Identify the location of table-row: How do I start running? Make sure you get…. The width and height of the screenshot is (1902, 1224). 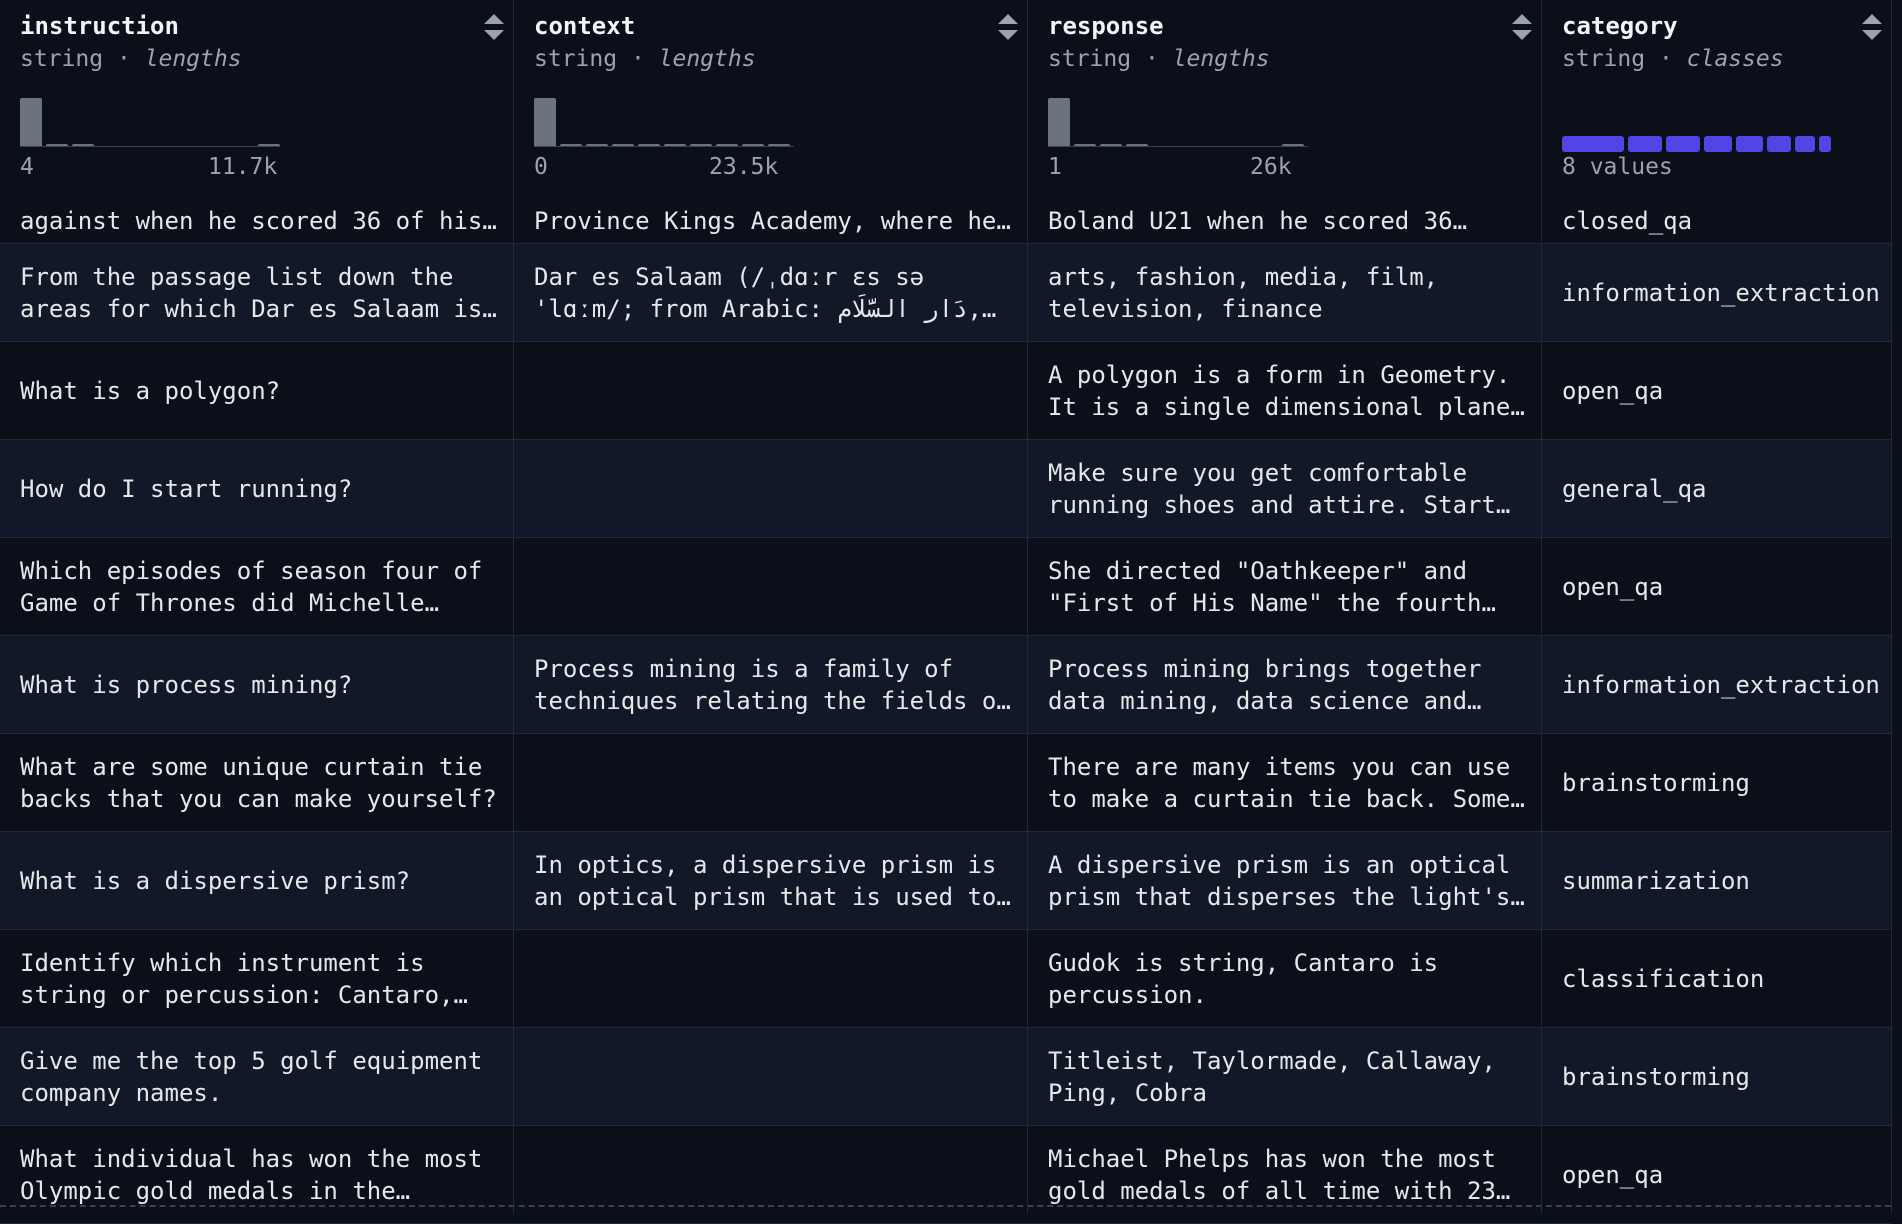
(945, 489).